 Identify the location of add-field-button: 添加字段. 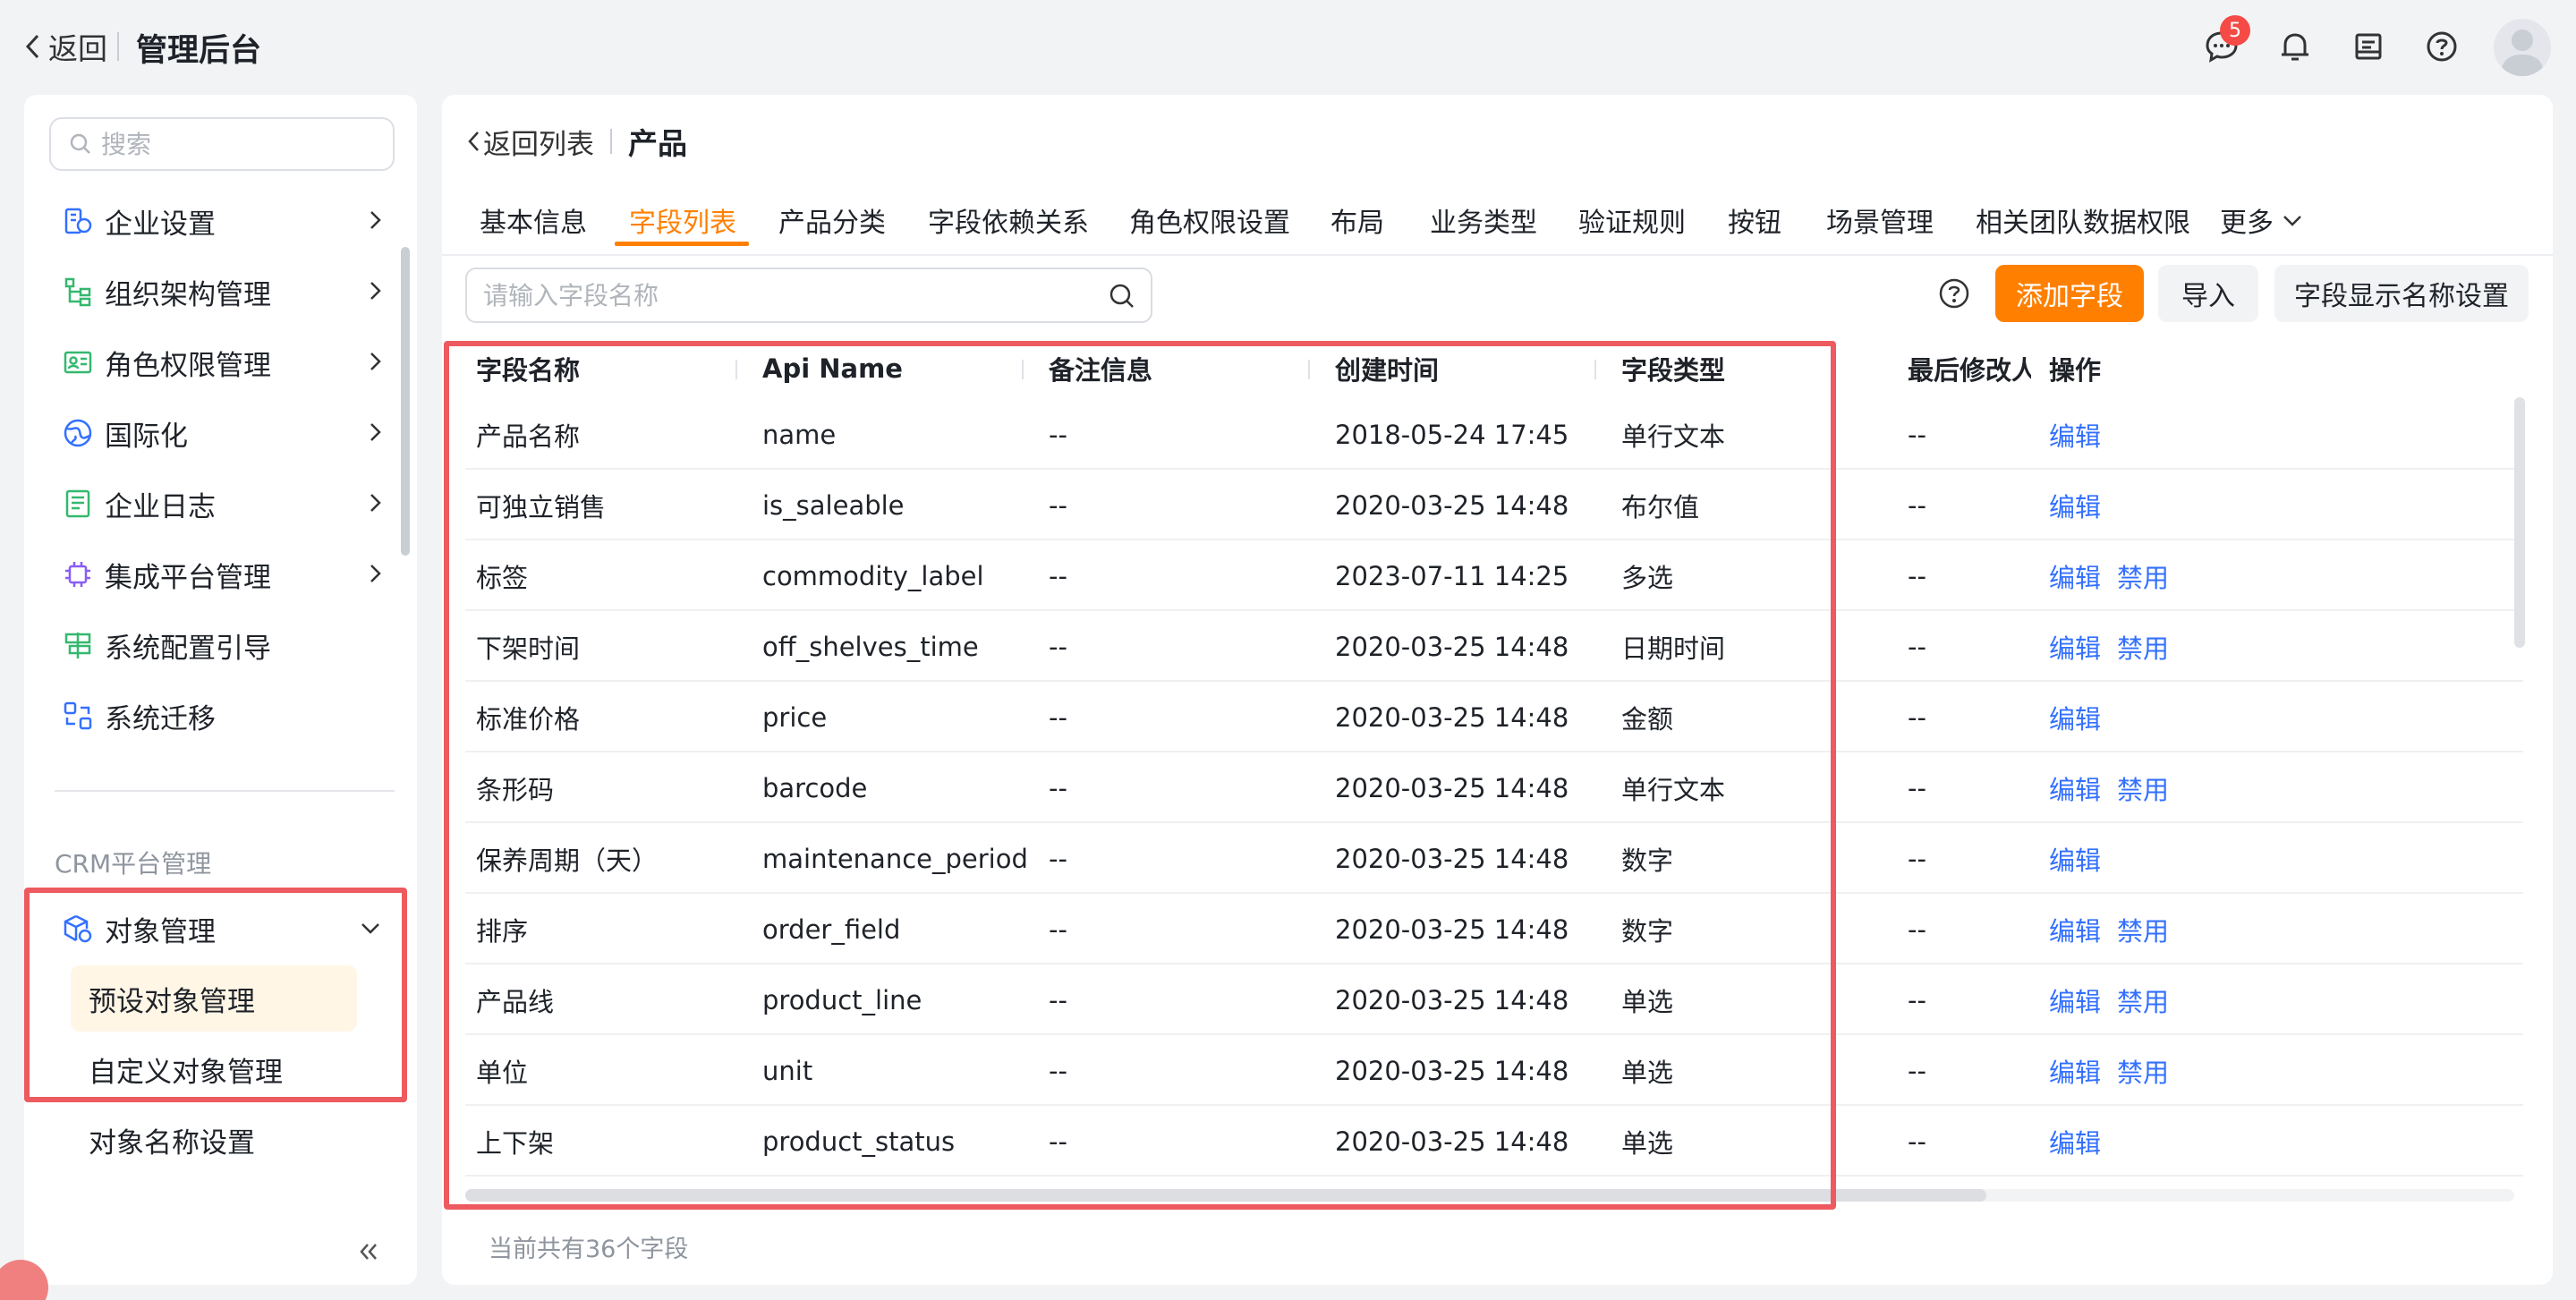
(2069, 294).